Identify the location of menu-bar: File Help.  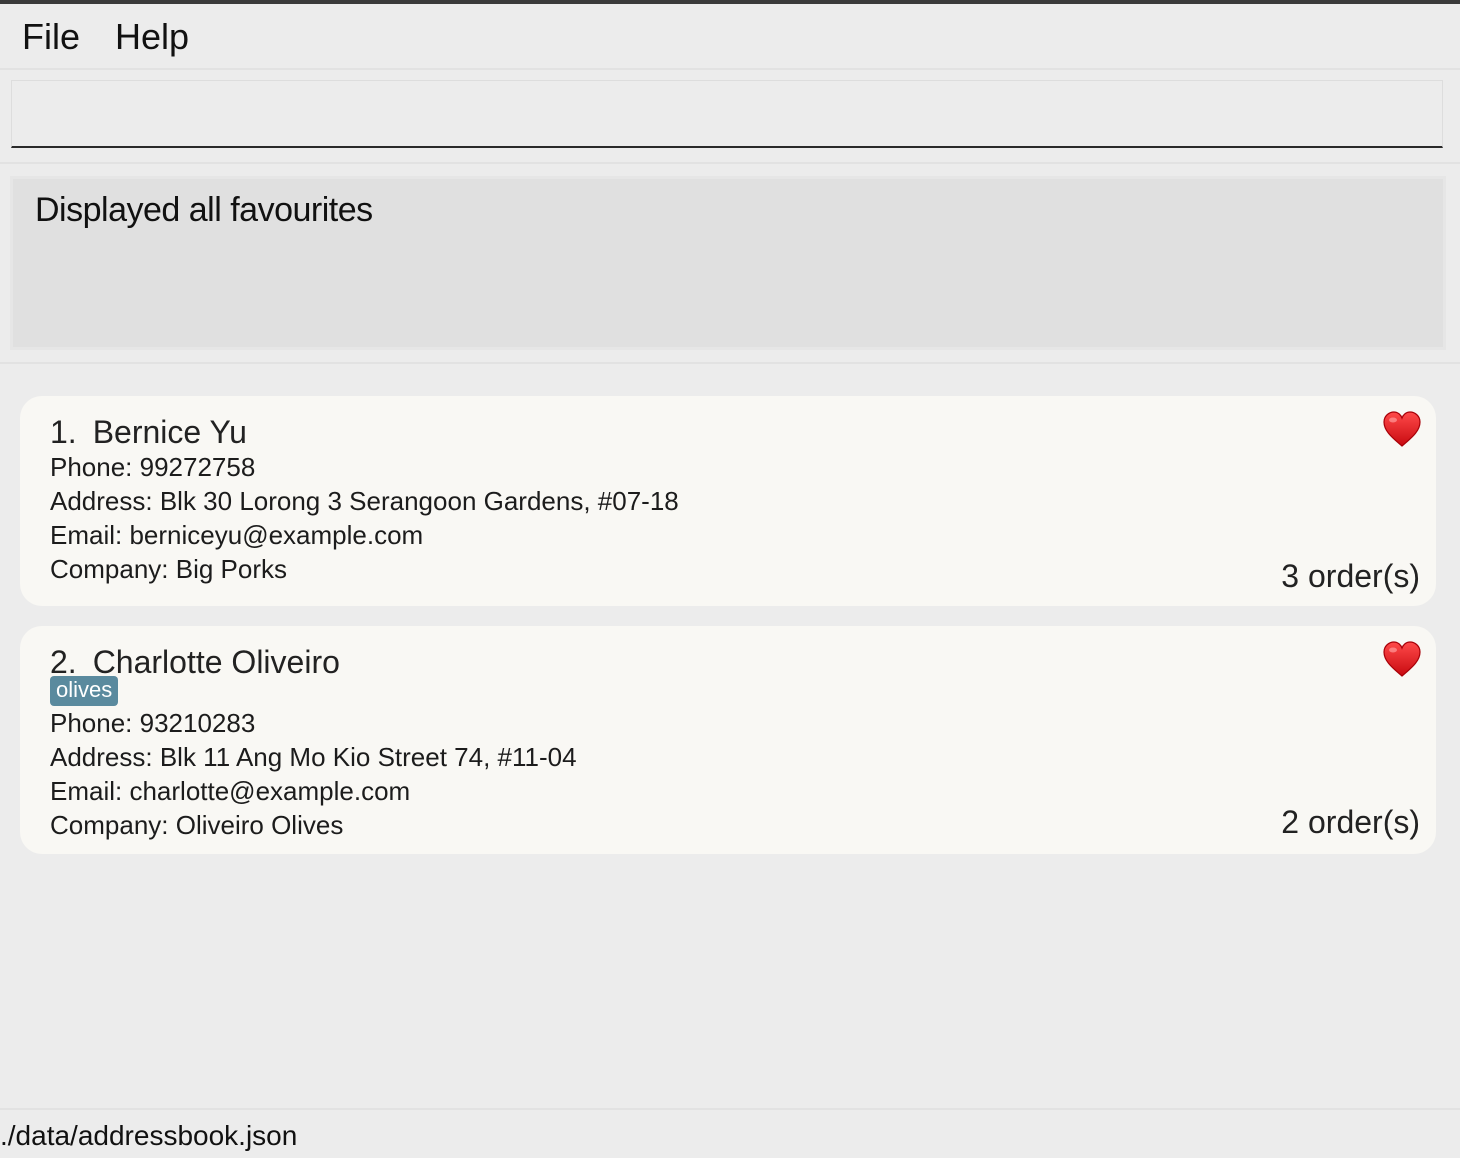
(730, 37).